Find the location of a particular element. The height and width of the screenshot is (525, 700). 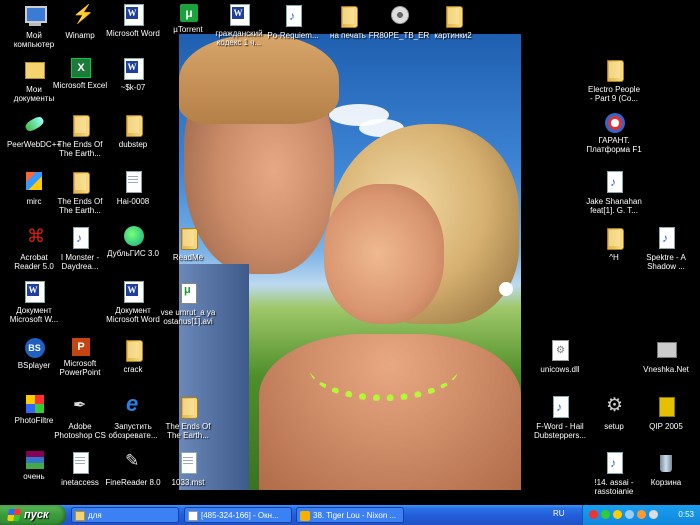

desktop-icon-garant: ГАРАНТ. Платформа F1 is located at coordinates (614, 133).